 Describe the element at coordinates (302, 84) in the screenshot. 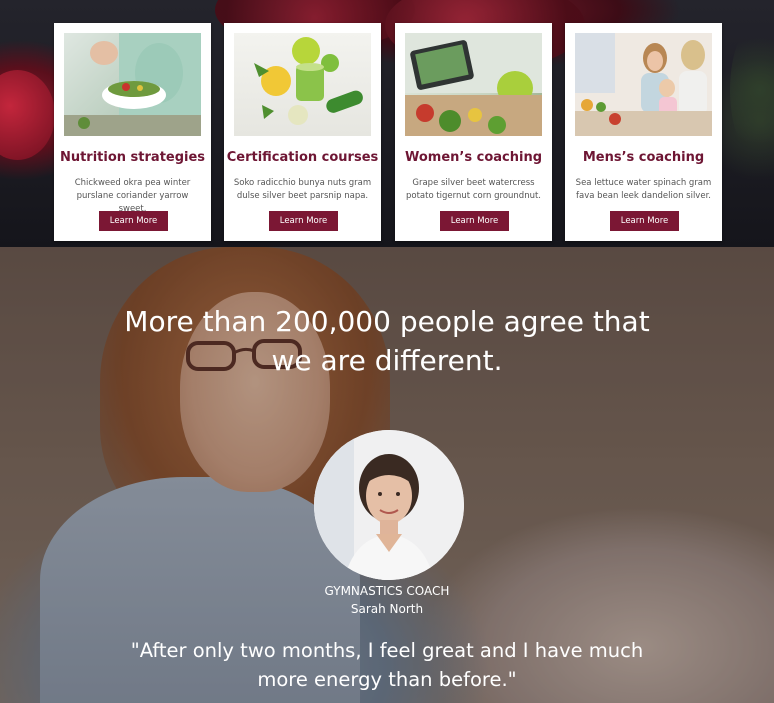

I see `certification-photo` at that location.